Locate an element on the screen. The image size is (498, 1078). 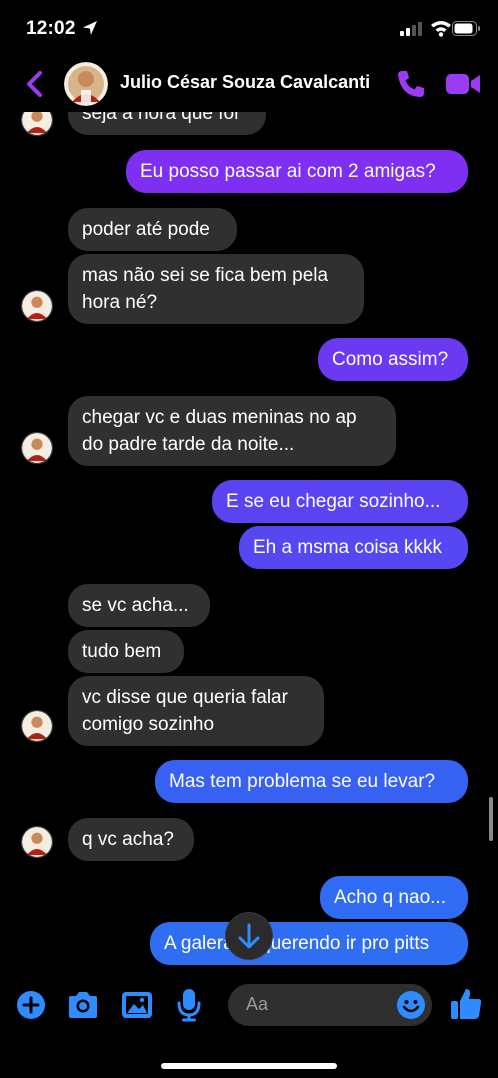
cellular-signal-icon is located at coordinates (411, 29).